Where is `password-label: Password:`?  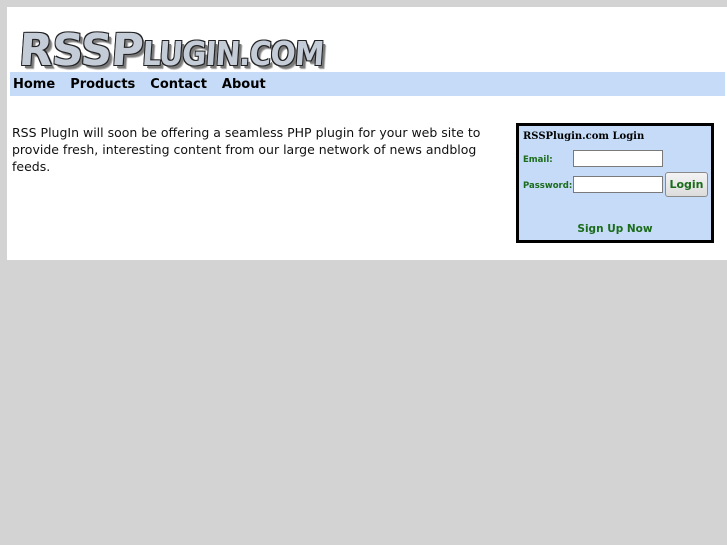 password-label: Password: is located at coordinates (548, 186).